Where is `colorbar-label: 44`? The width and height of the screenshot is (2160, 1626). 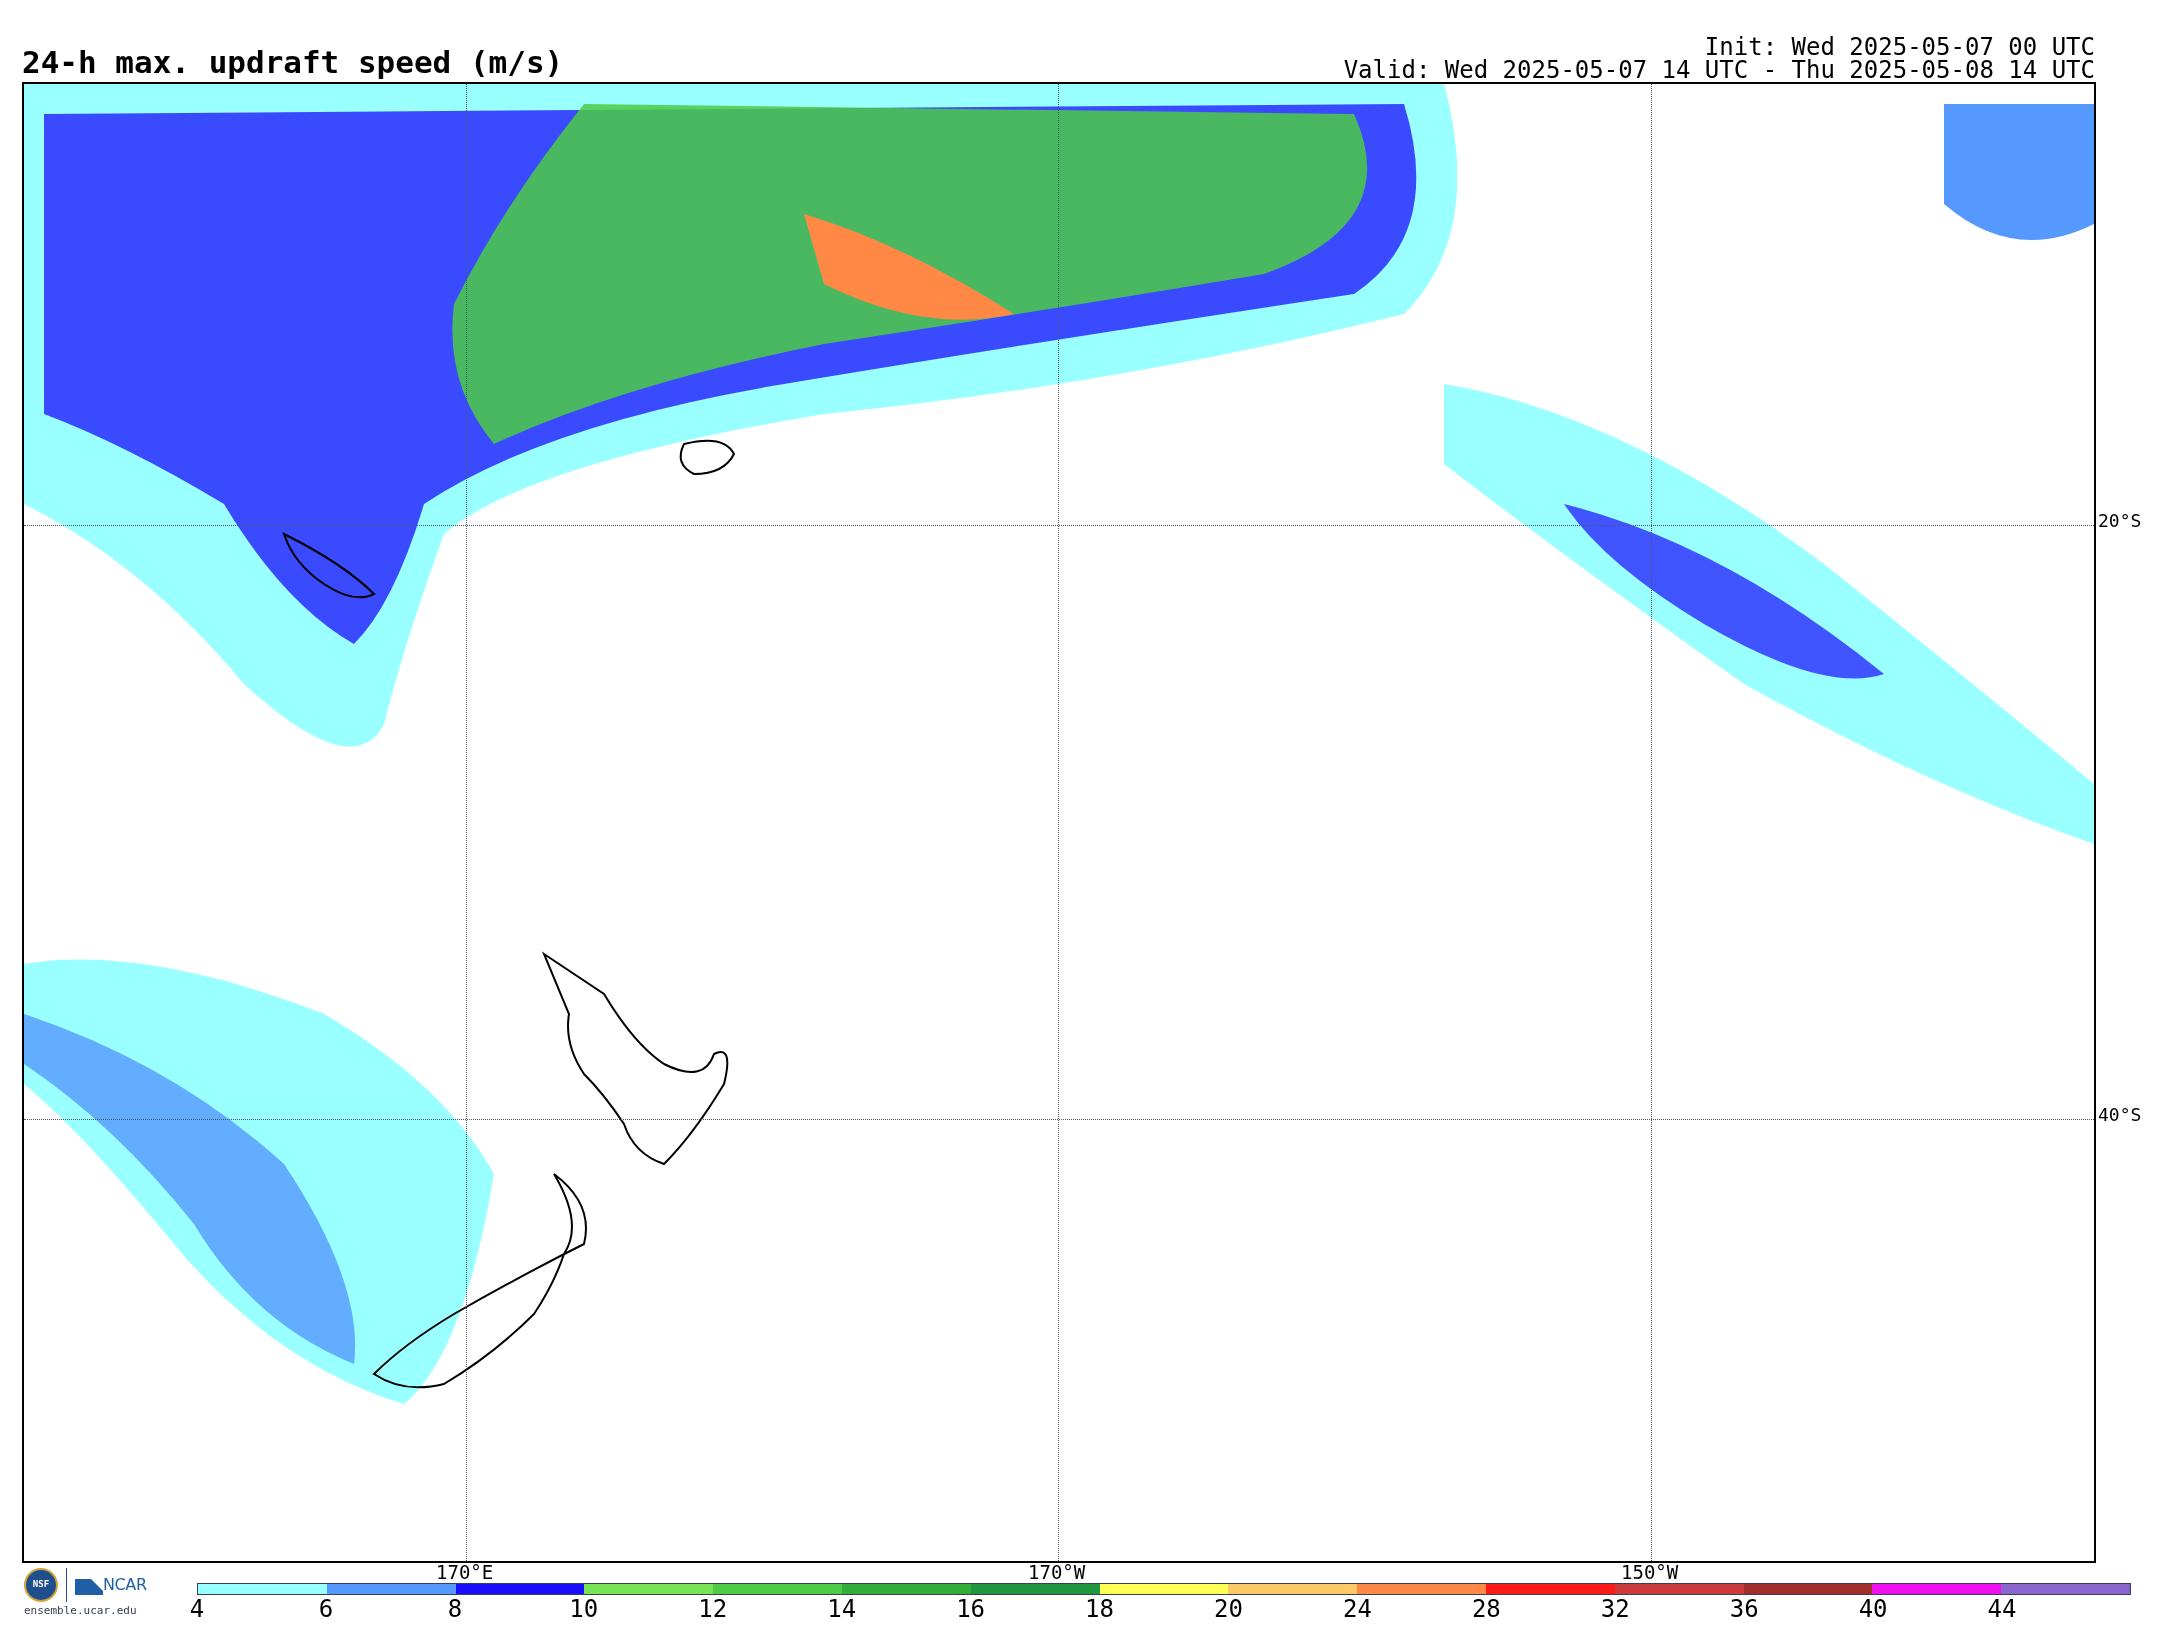 colorbar-label: 44 is located at coordinates (2002, 1609).